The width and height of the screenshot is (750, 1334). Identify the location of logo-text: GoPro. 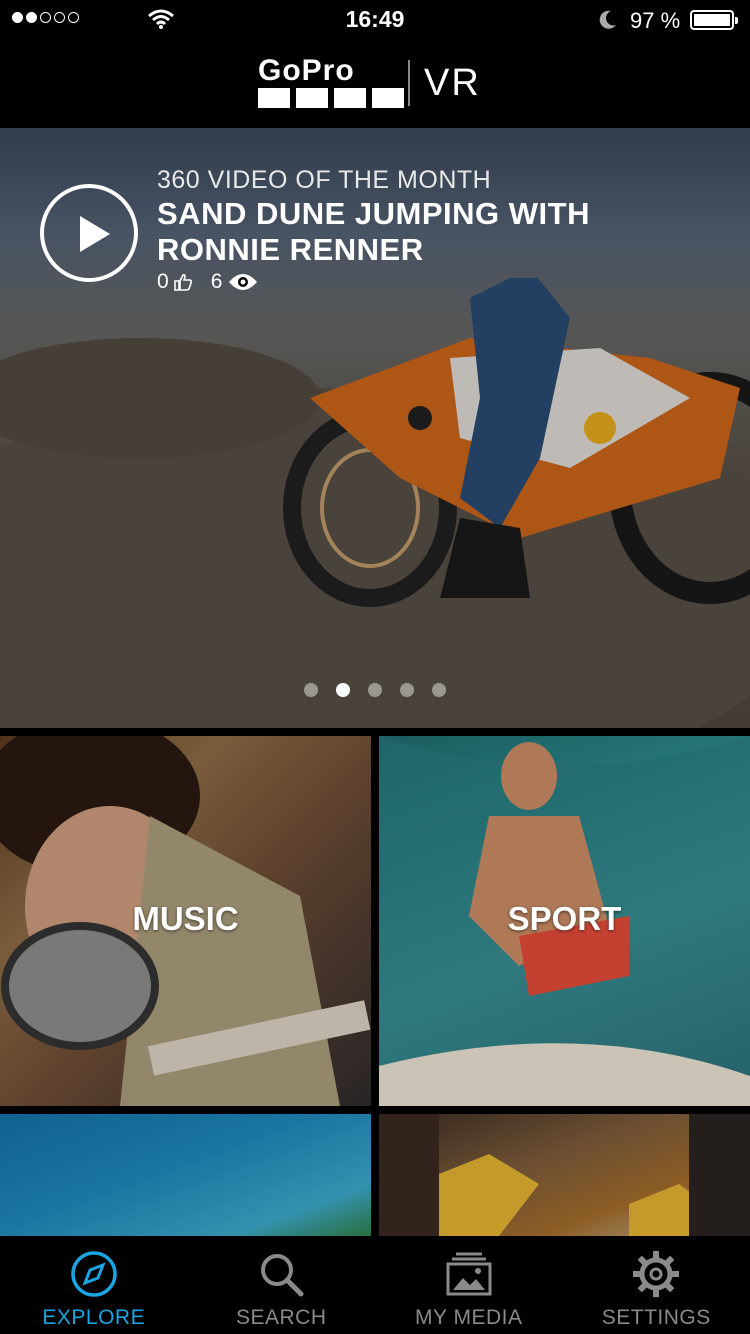
(306, 70).